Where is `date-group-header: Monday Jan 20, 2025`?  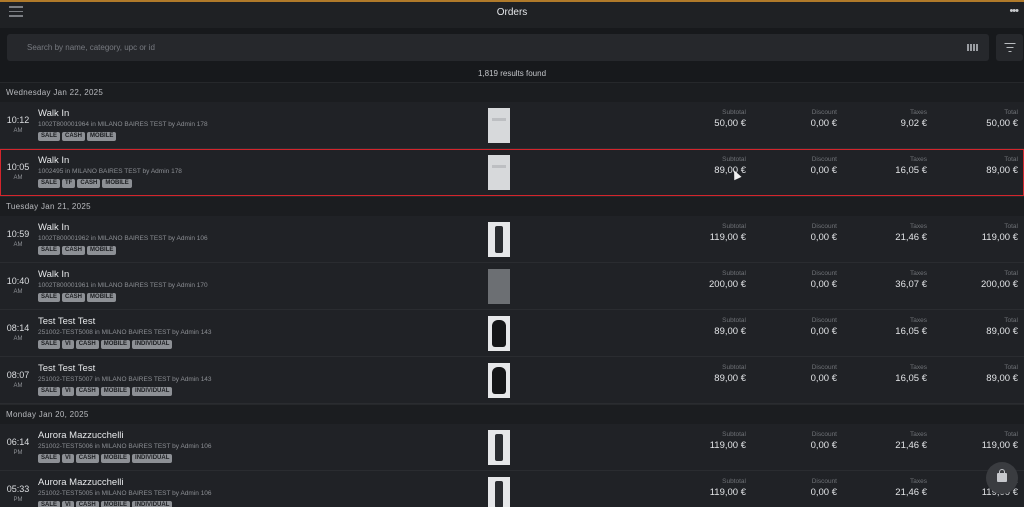 date-group-header: Monday Jan 20, 2025 is located at coordinates (512, 414).